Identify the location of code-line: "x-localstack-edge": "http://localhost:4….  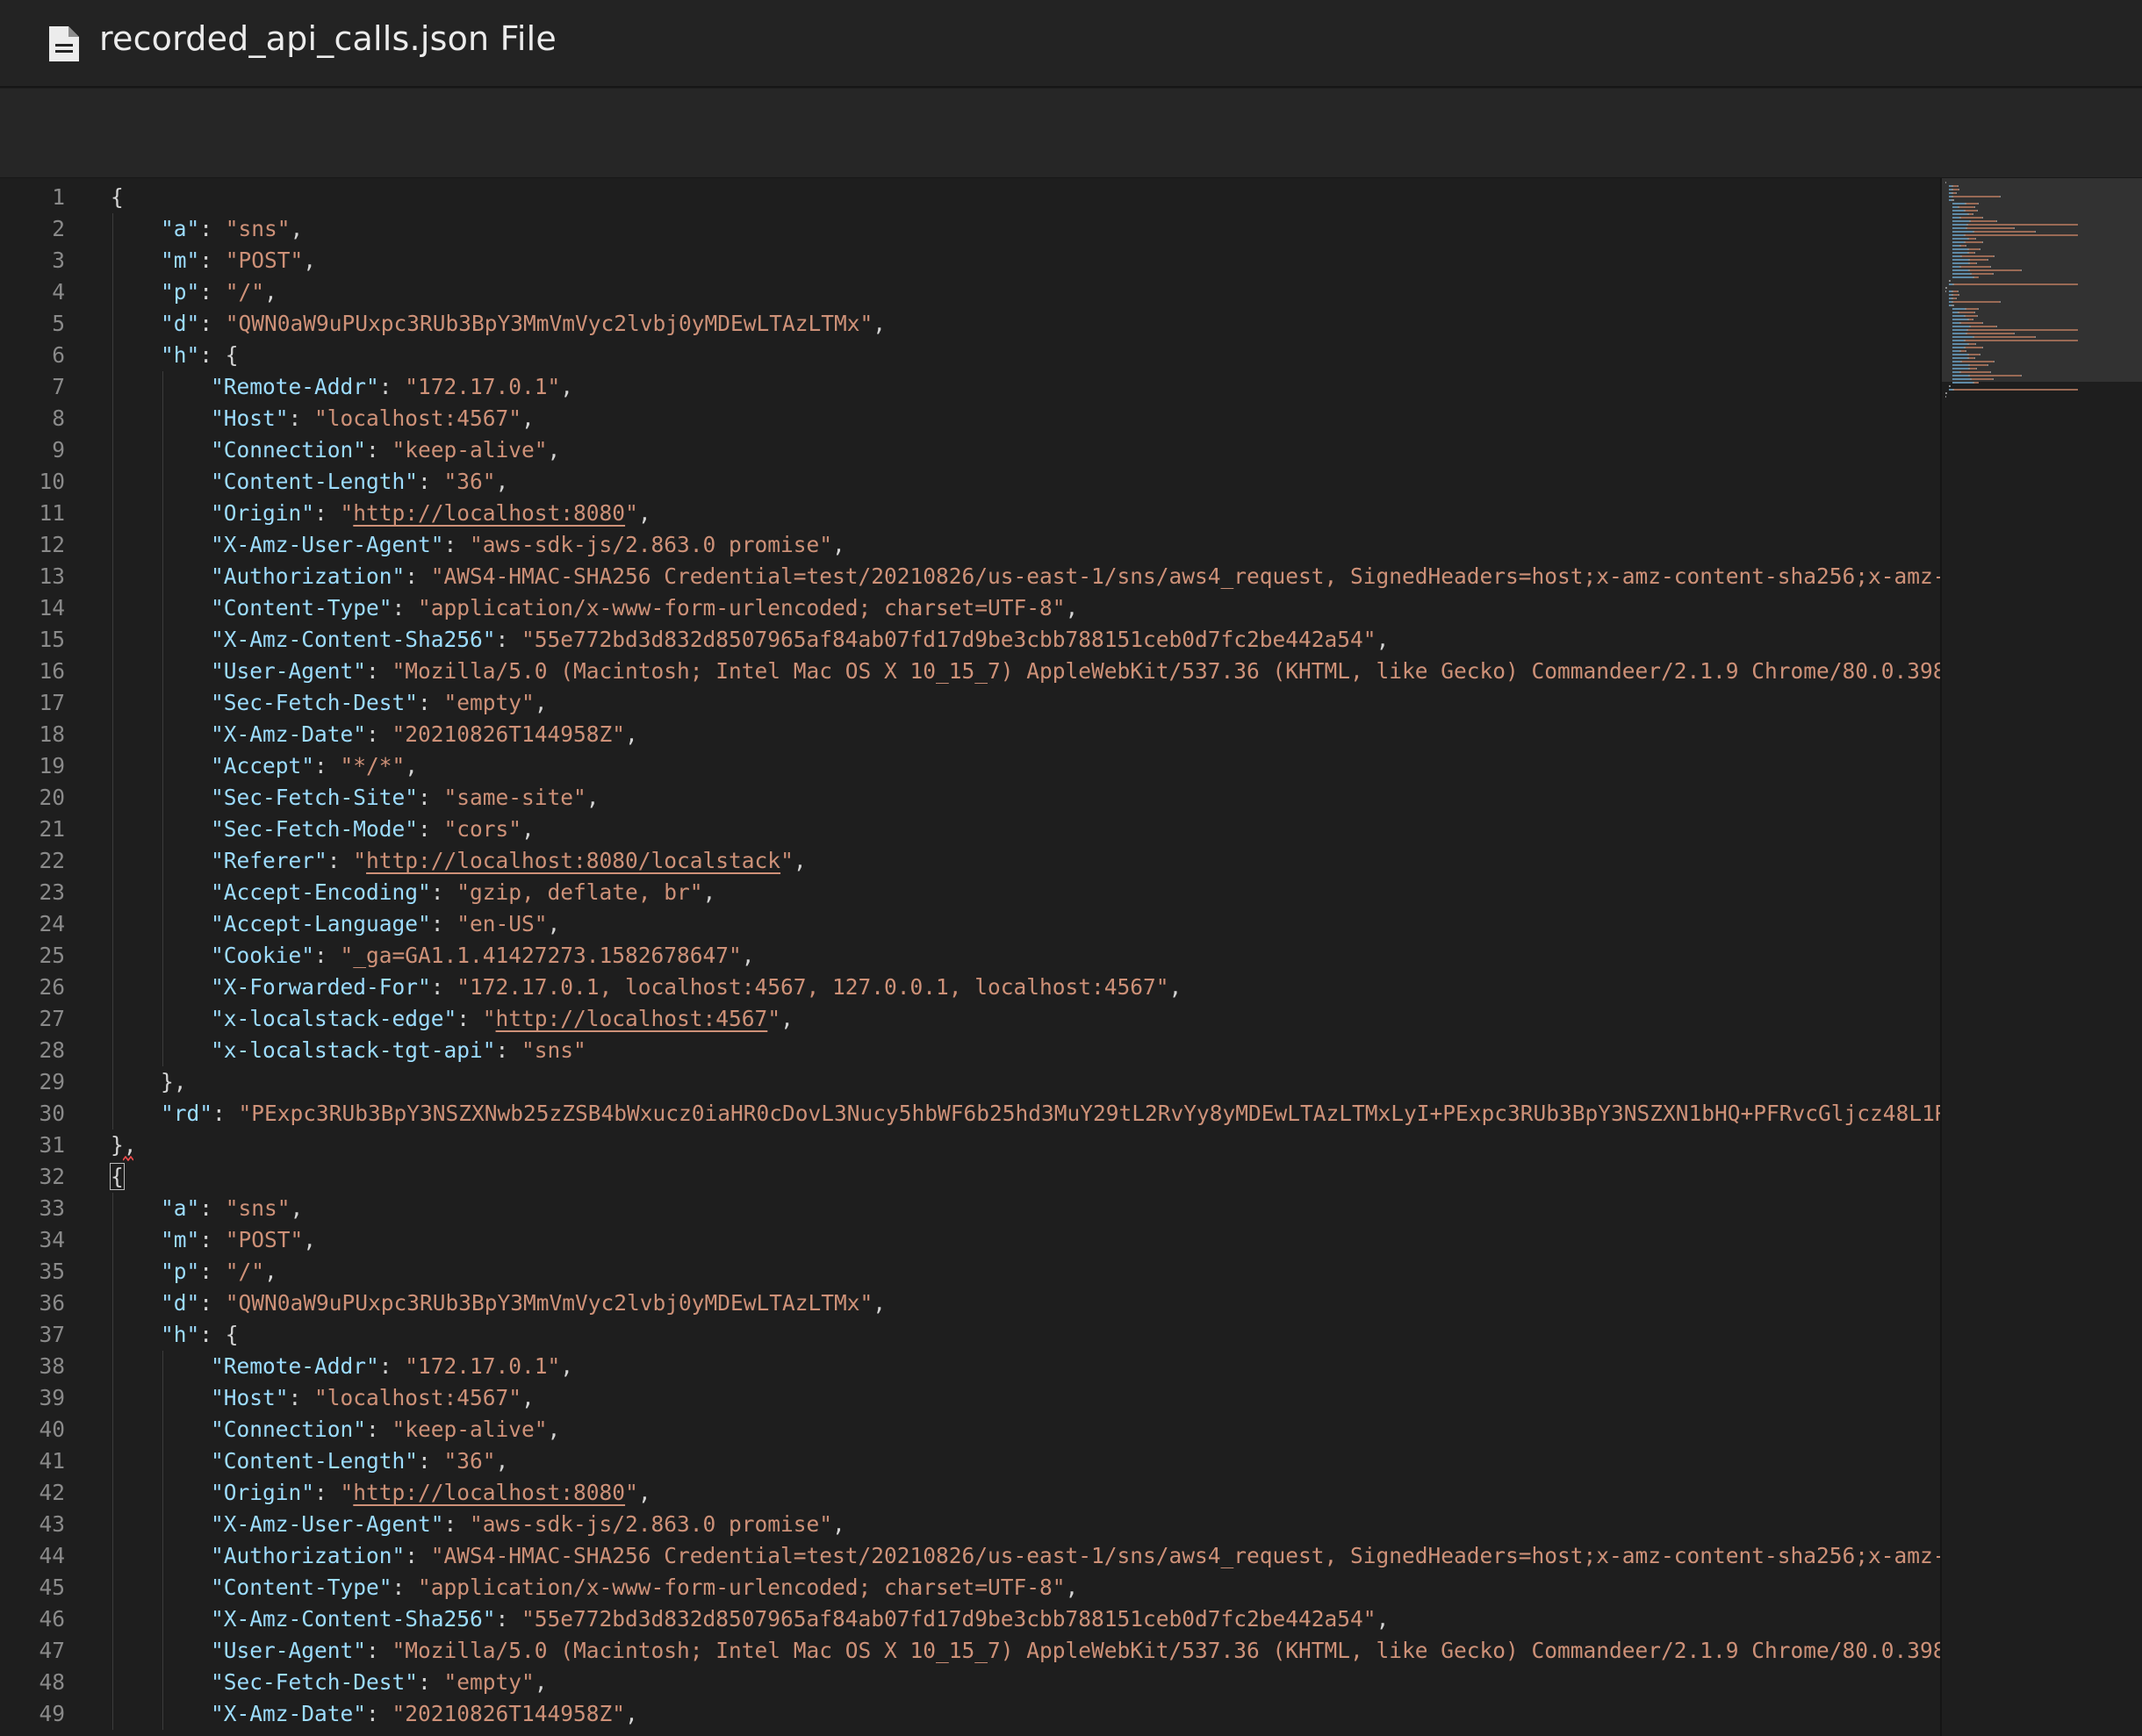
(502, 1019).